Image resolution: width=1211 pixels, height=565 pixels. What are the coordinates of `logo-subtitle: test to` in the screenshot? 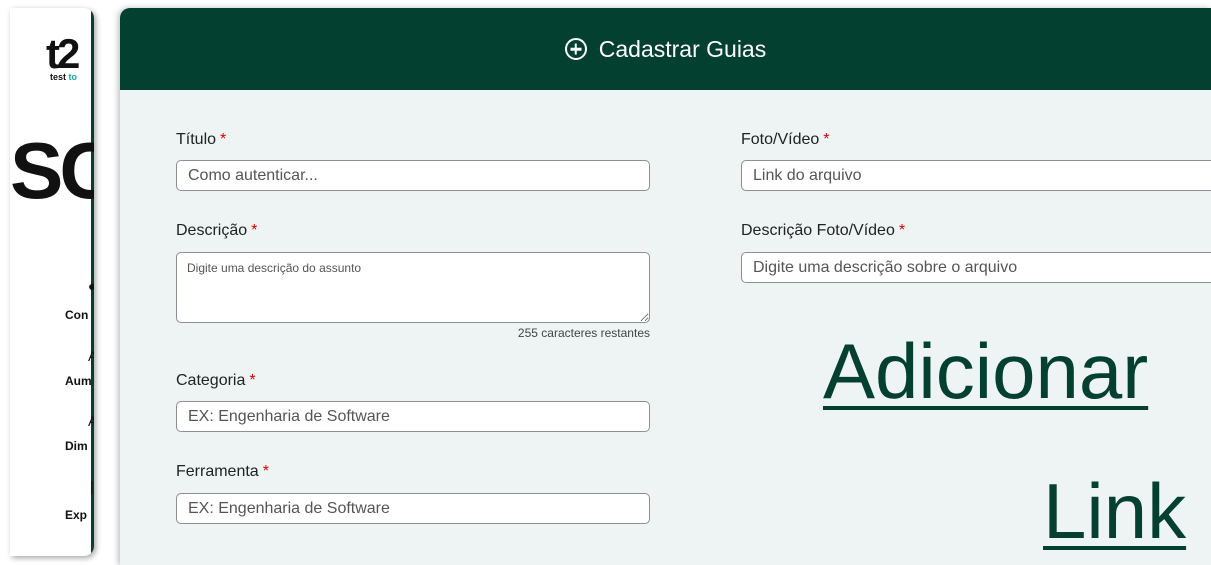 It's located at (72, 77).